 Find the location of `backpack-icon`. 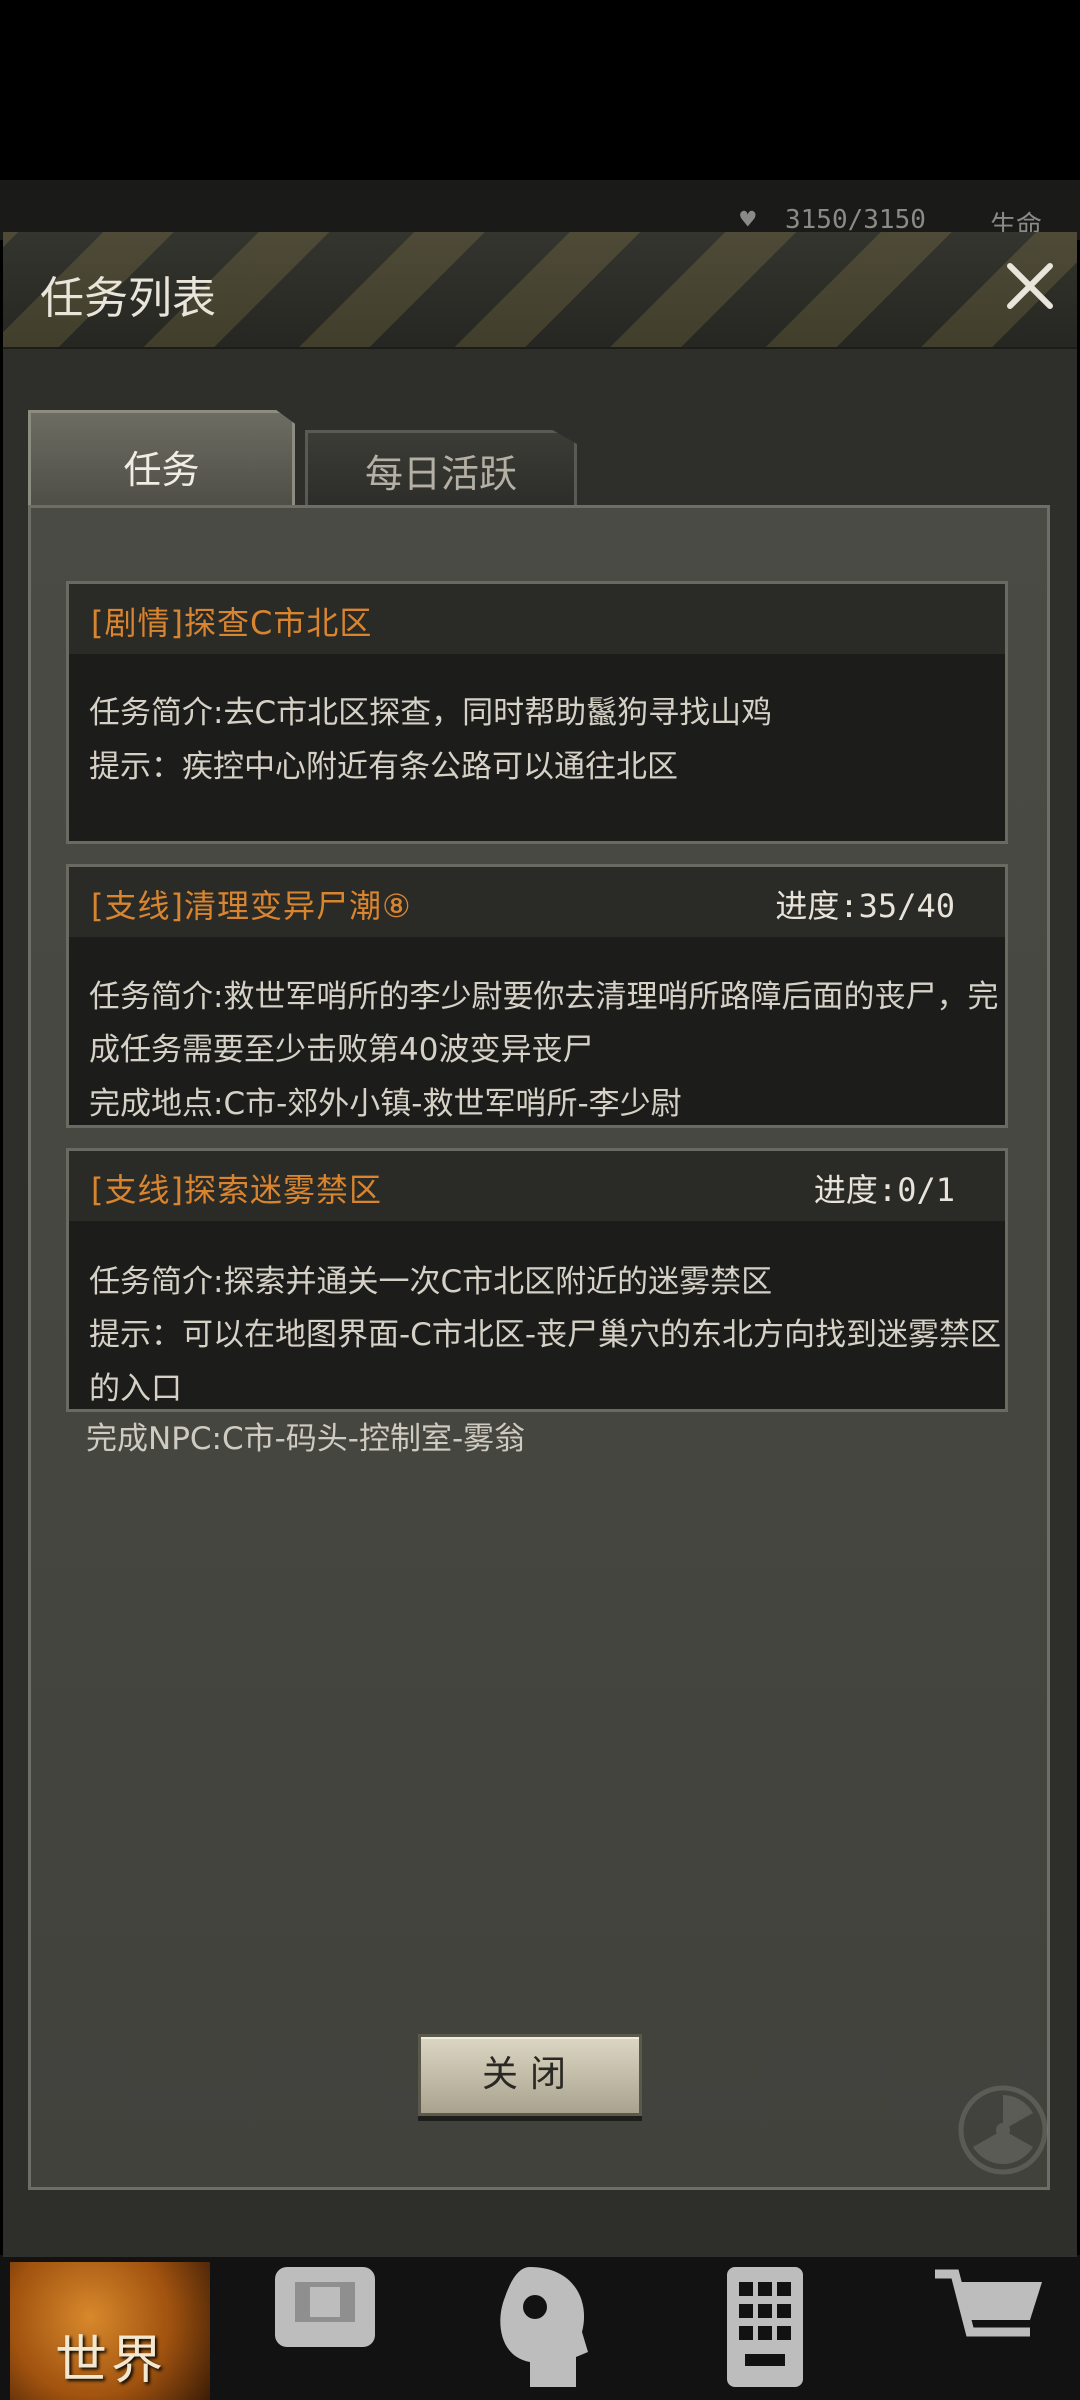

backpack-icon is located at coordinates (325, 2322).